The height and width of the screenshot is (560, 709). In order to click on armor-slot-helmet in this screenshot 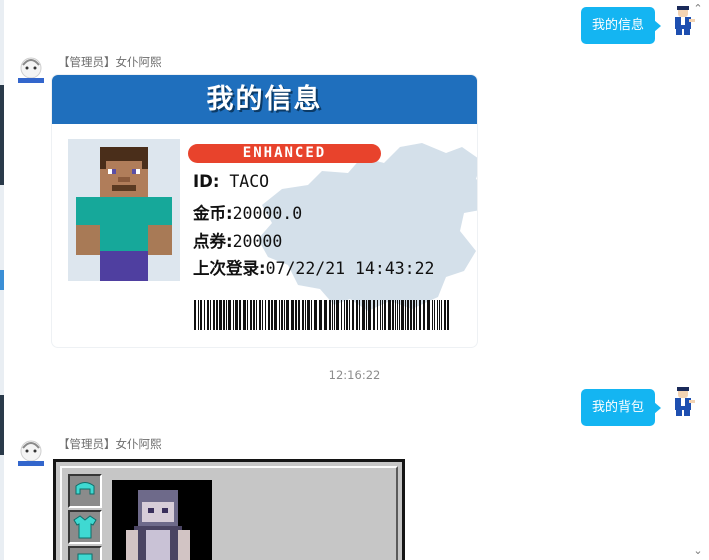, I will do `click(85, 491)`.